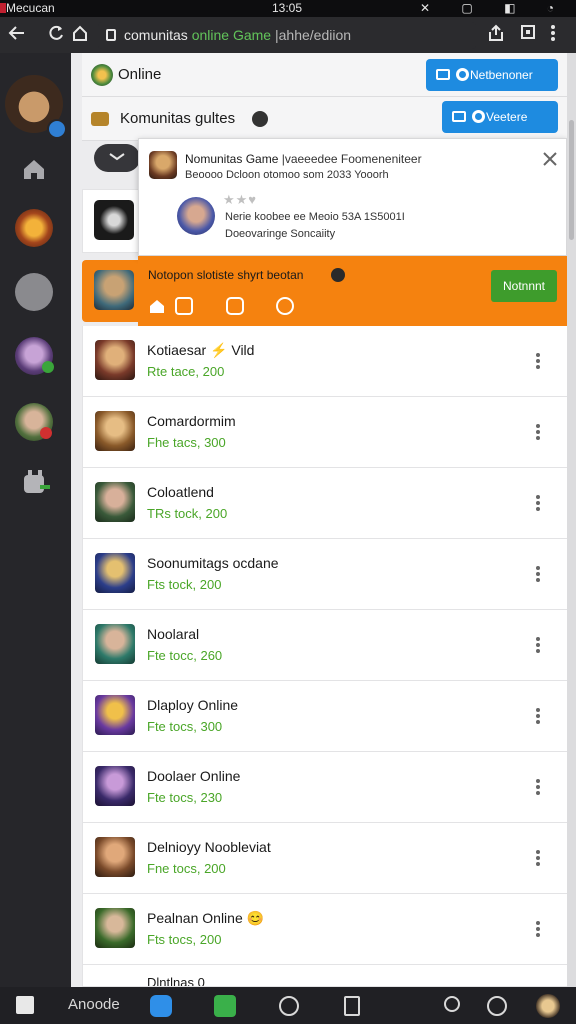  What do you see at coordinates (213, 563) in the screenshot?
I see `list-item-title: Soonumitags ocdane` at bounding box center [213, 563].